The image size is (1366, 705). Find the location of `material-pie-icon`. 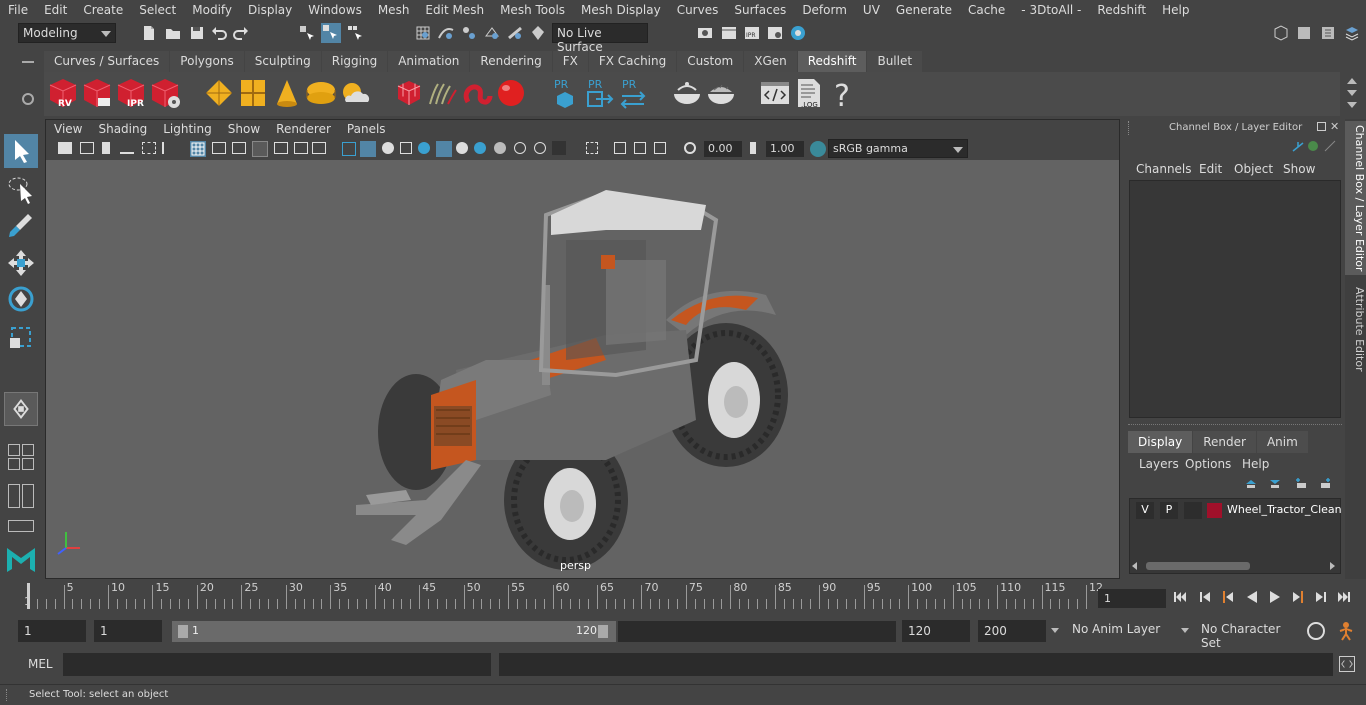

material-pie-icon is located at coordinates (721, 93).